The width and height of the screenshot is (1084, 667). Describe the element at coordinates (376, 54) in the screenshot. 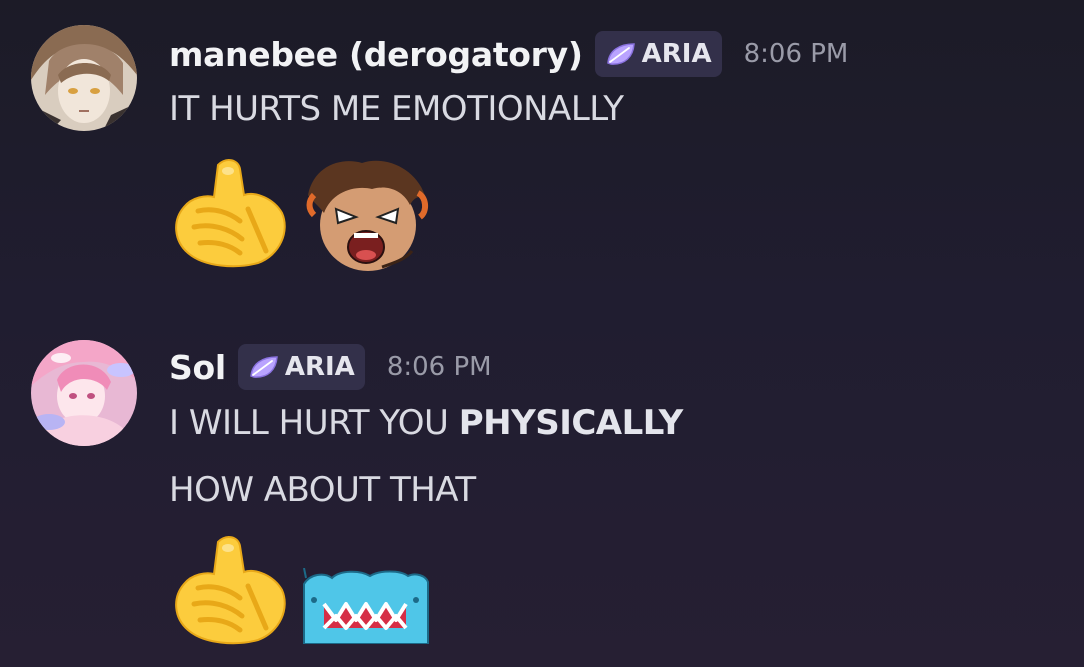

I see `username: manebee (derogatory)` at that location.